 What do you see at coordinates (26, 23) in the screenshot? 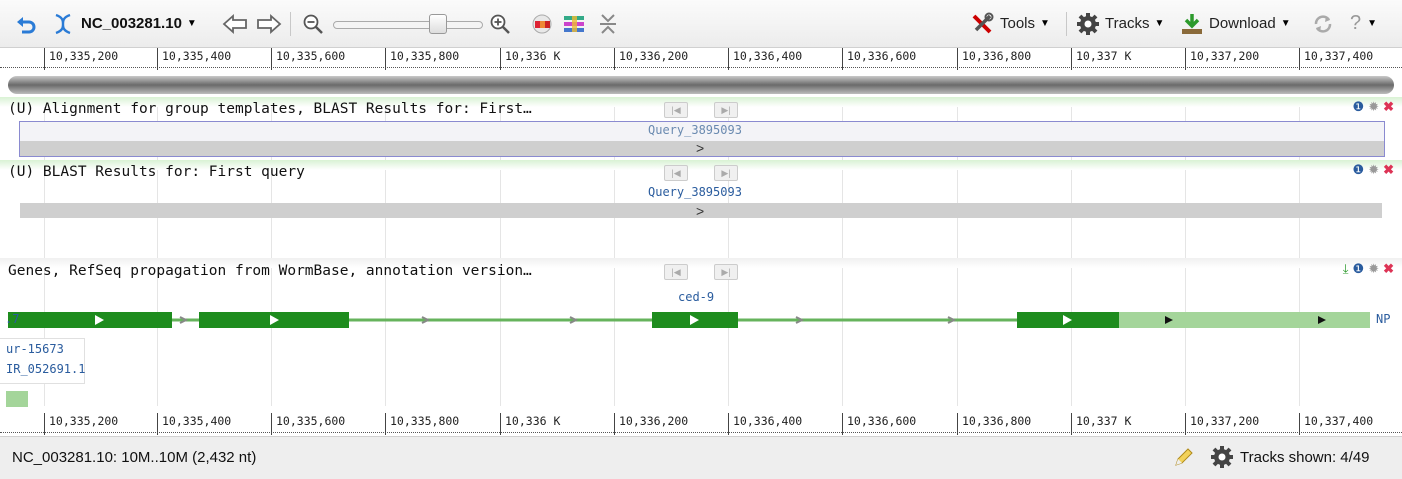
I see `back-icon` at bounding box center [26, 23].